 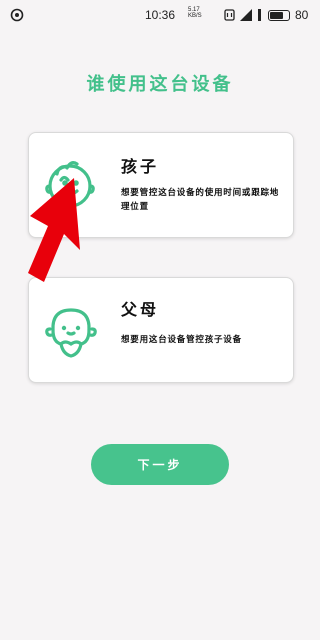 I want to click on next-button: 下一步, so click(x=160, y=464).